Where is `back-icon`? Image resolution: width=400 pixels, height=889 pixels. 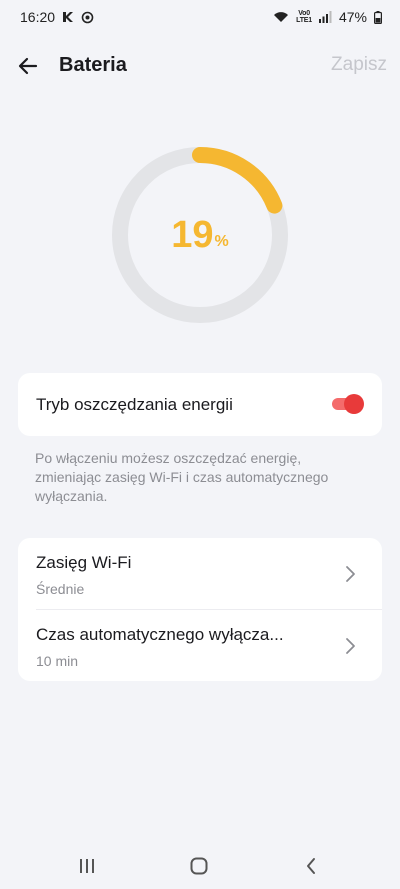
back-icon is located at coordinates (311, 866).